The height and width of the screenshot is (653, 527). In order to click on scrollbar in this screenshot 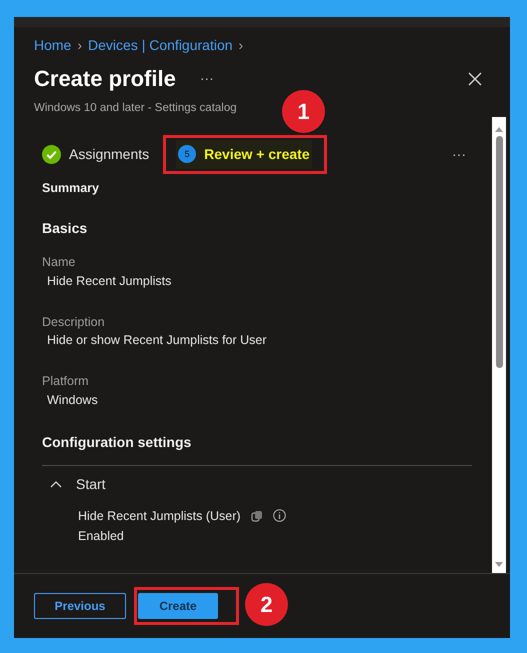, I will do `click(499, 345)`.